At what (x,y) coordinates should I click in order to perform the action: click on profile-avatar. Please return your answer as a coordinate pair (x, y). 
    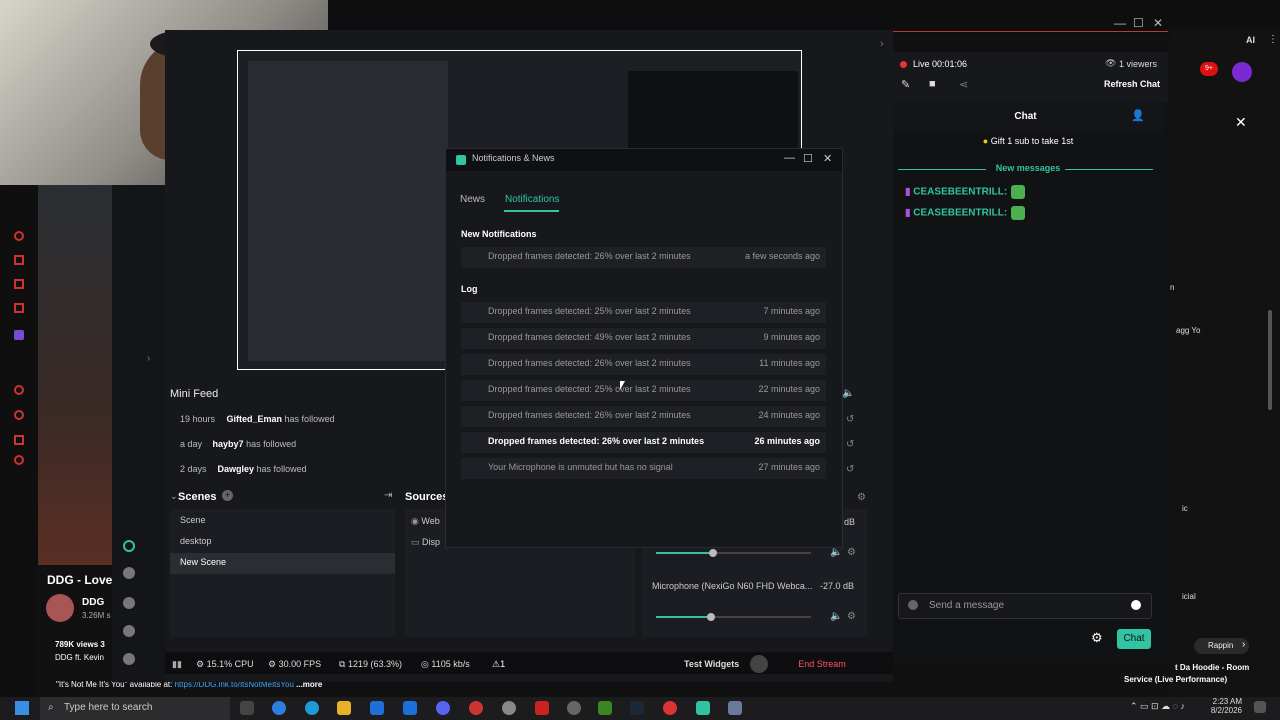
    Looking at the image, I should click on (1242, 72).